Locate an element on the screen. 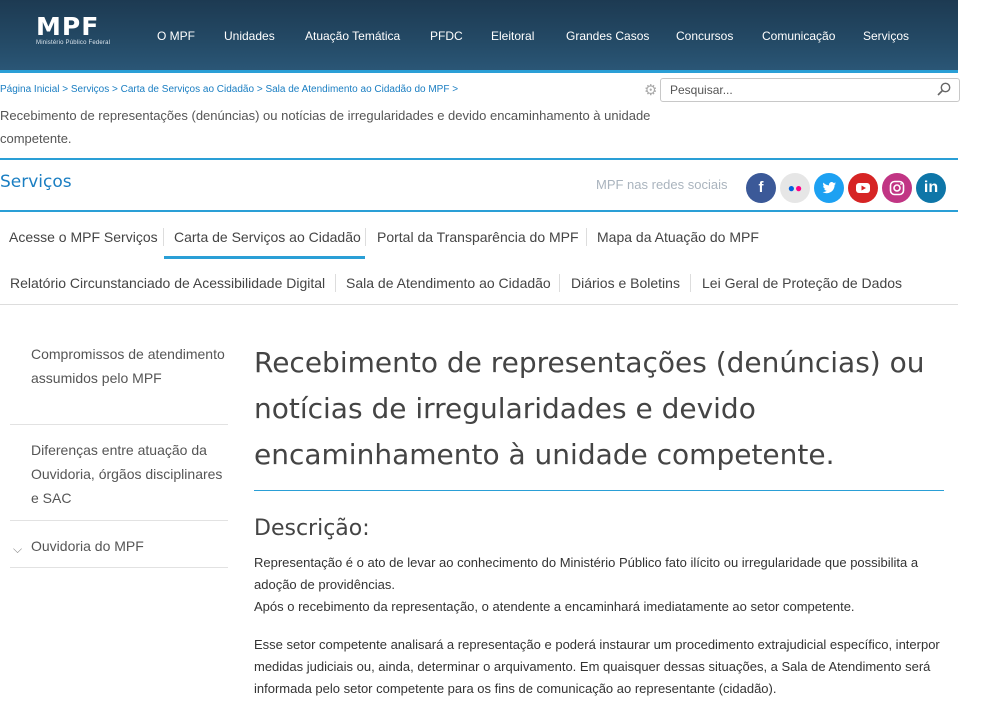 The image size is (994, 723). instagram-icon is located at coordinates (897, 188).